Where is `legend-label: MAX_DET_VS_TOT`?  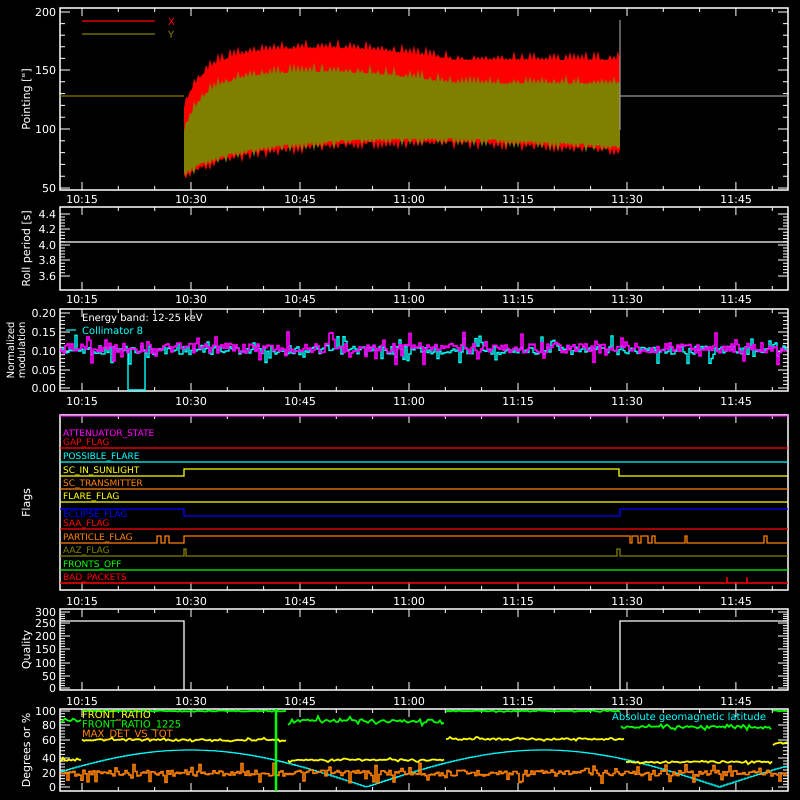
legend-label: MAX_DET_VS_TOT is located at coordinates (127, 734).